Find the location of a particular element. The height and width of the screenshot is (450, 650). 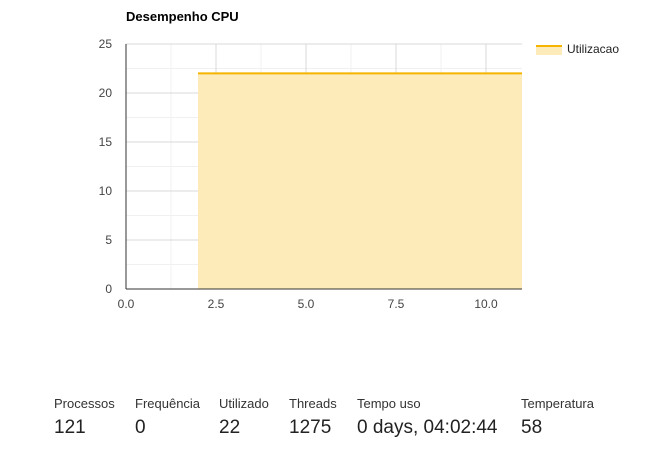

stat-processos: Processos 121 is located at coordinates (84, 417).